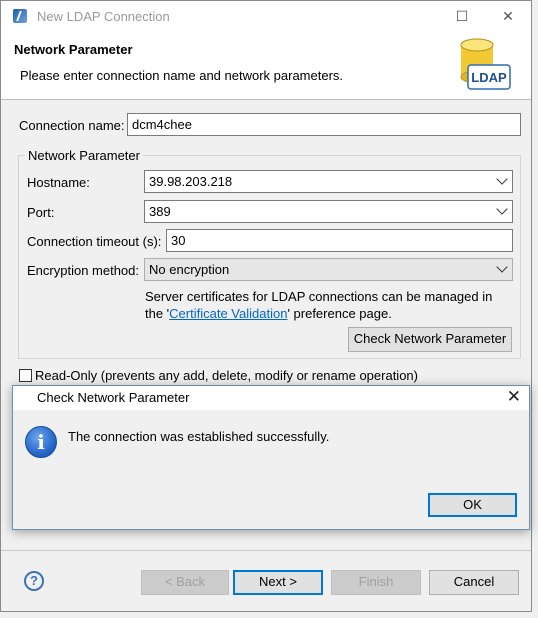 This screenshot has height=618, width=538. Describe the element at coordinates (25, 375) in the screenshot. I see `read-only-checkbox` at that location.